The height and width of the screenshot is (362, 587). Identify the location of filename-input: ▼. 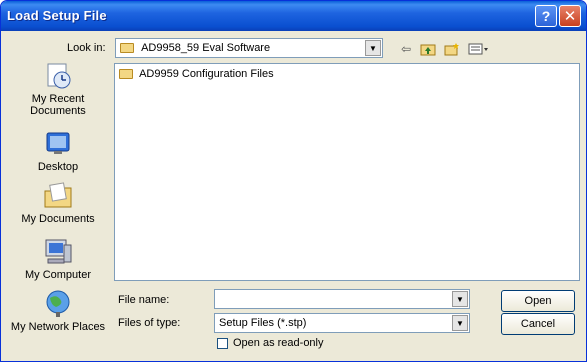
(342, 299).